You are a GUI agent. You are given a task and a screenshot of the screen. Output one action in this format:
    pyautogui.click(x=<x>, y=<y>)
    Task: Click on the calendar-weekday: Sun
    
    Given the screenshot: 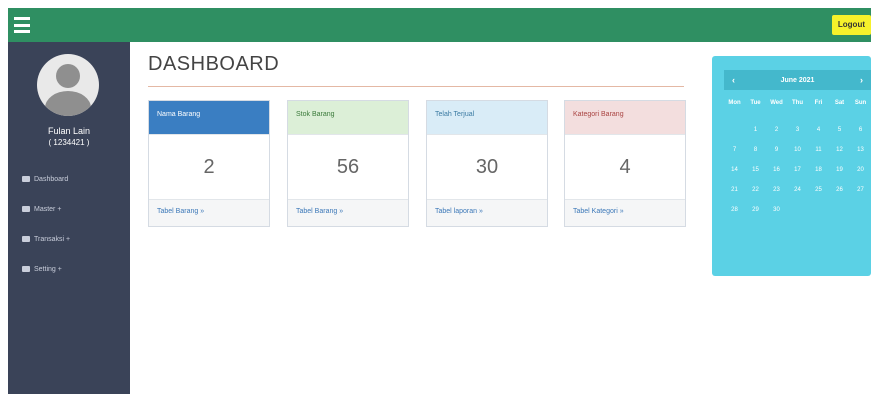 What is the action you would take?
    pyautogui.click(x=860, y=103)
    